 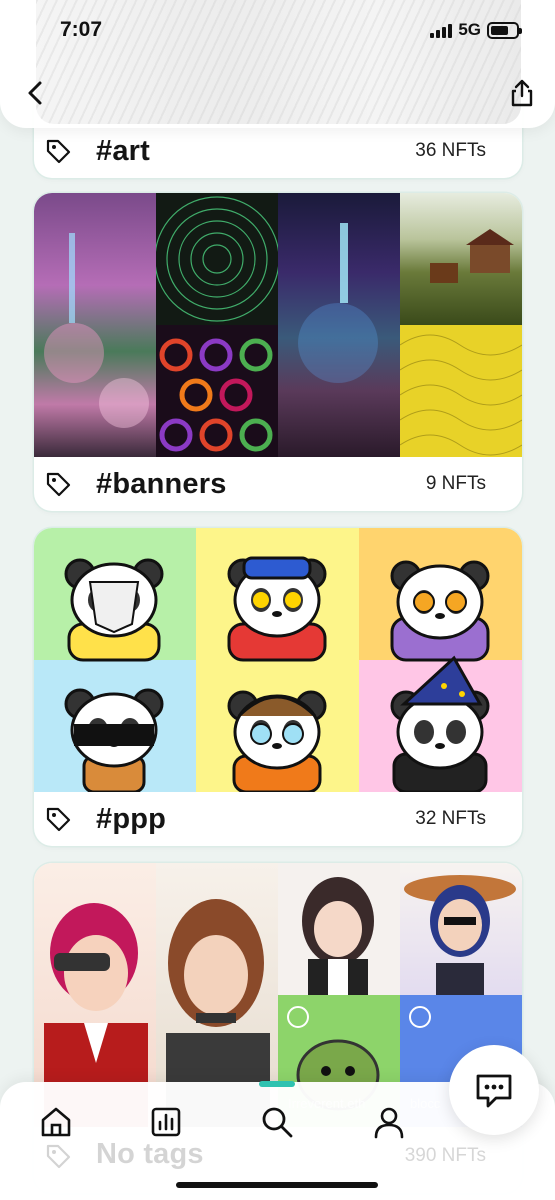 I want to click on scroll-indicator, so click(x=277, y=1084).